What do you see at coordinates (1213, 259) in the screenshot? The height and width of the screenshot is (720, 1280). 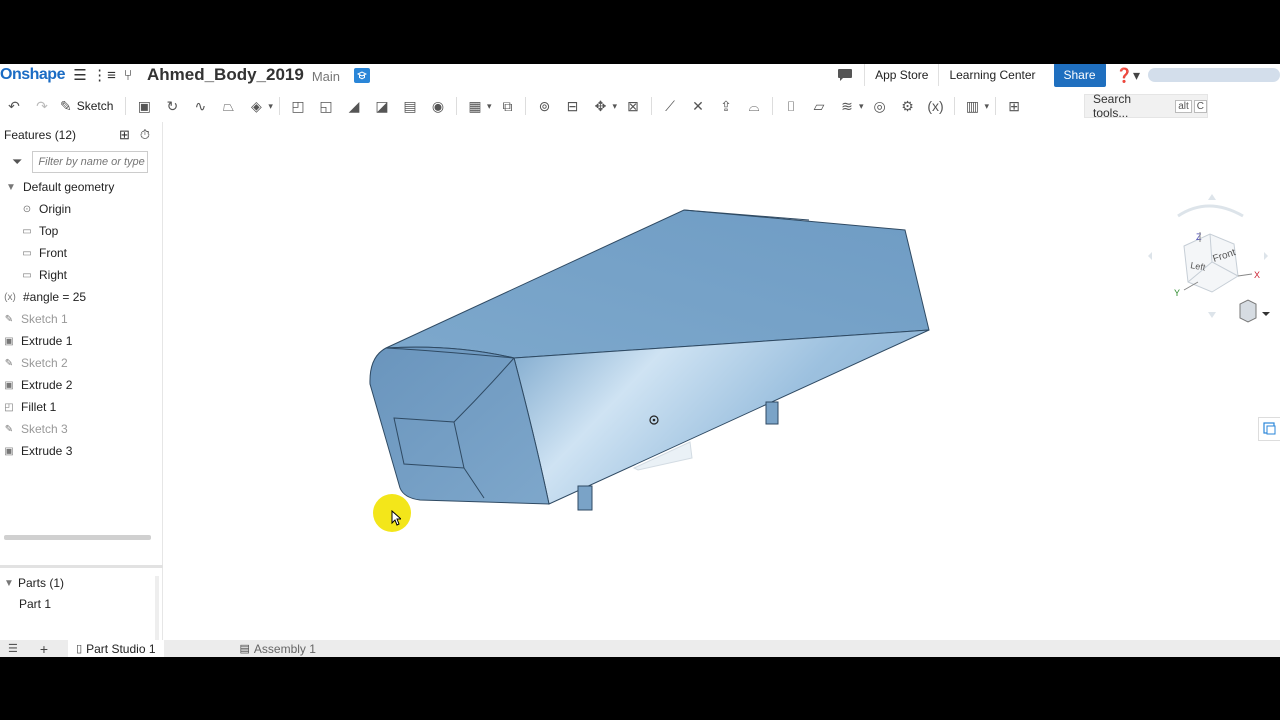 I see `view-cube: Left Front Z X Y` at bounding box center [1213, 259].